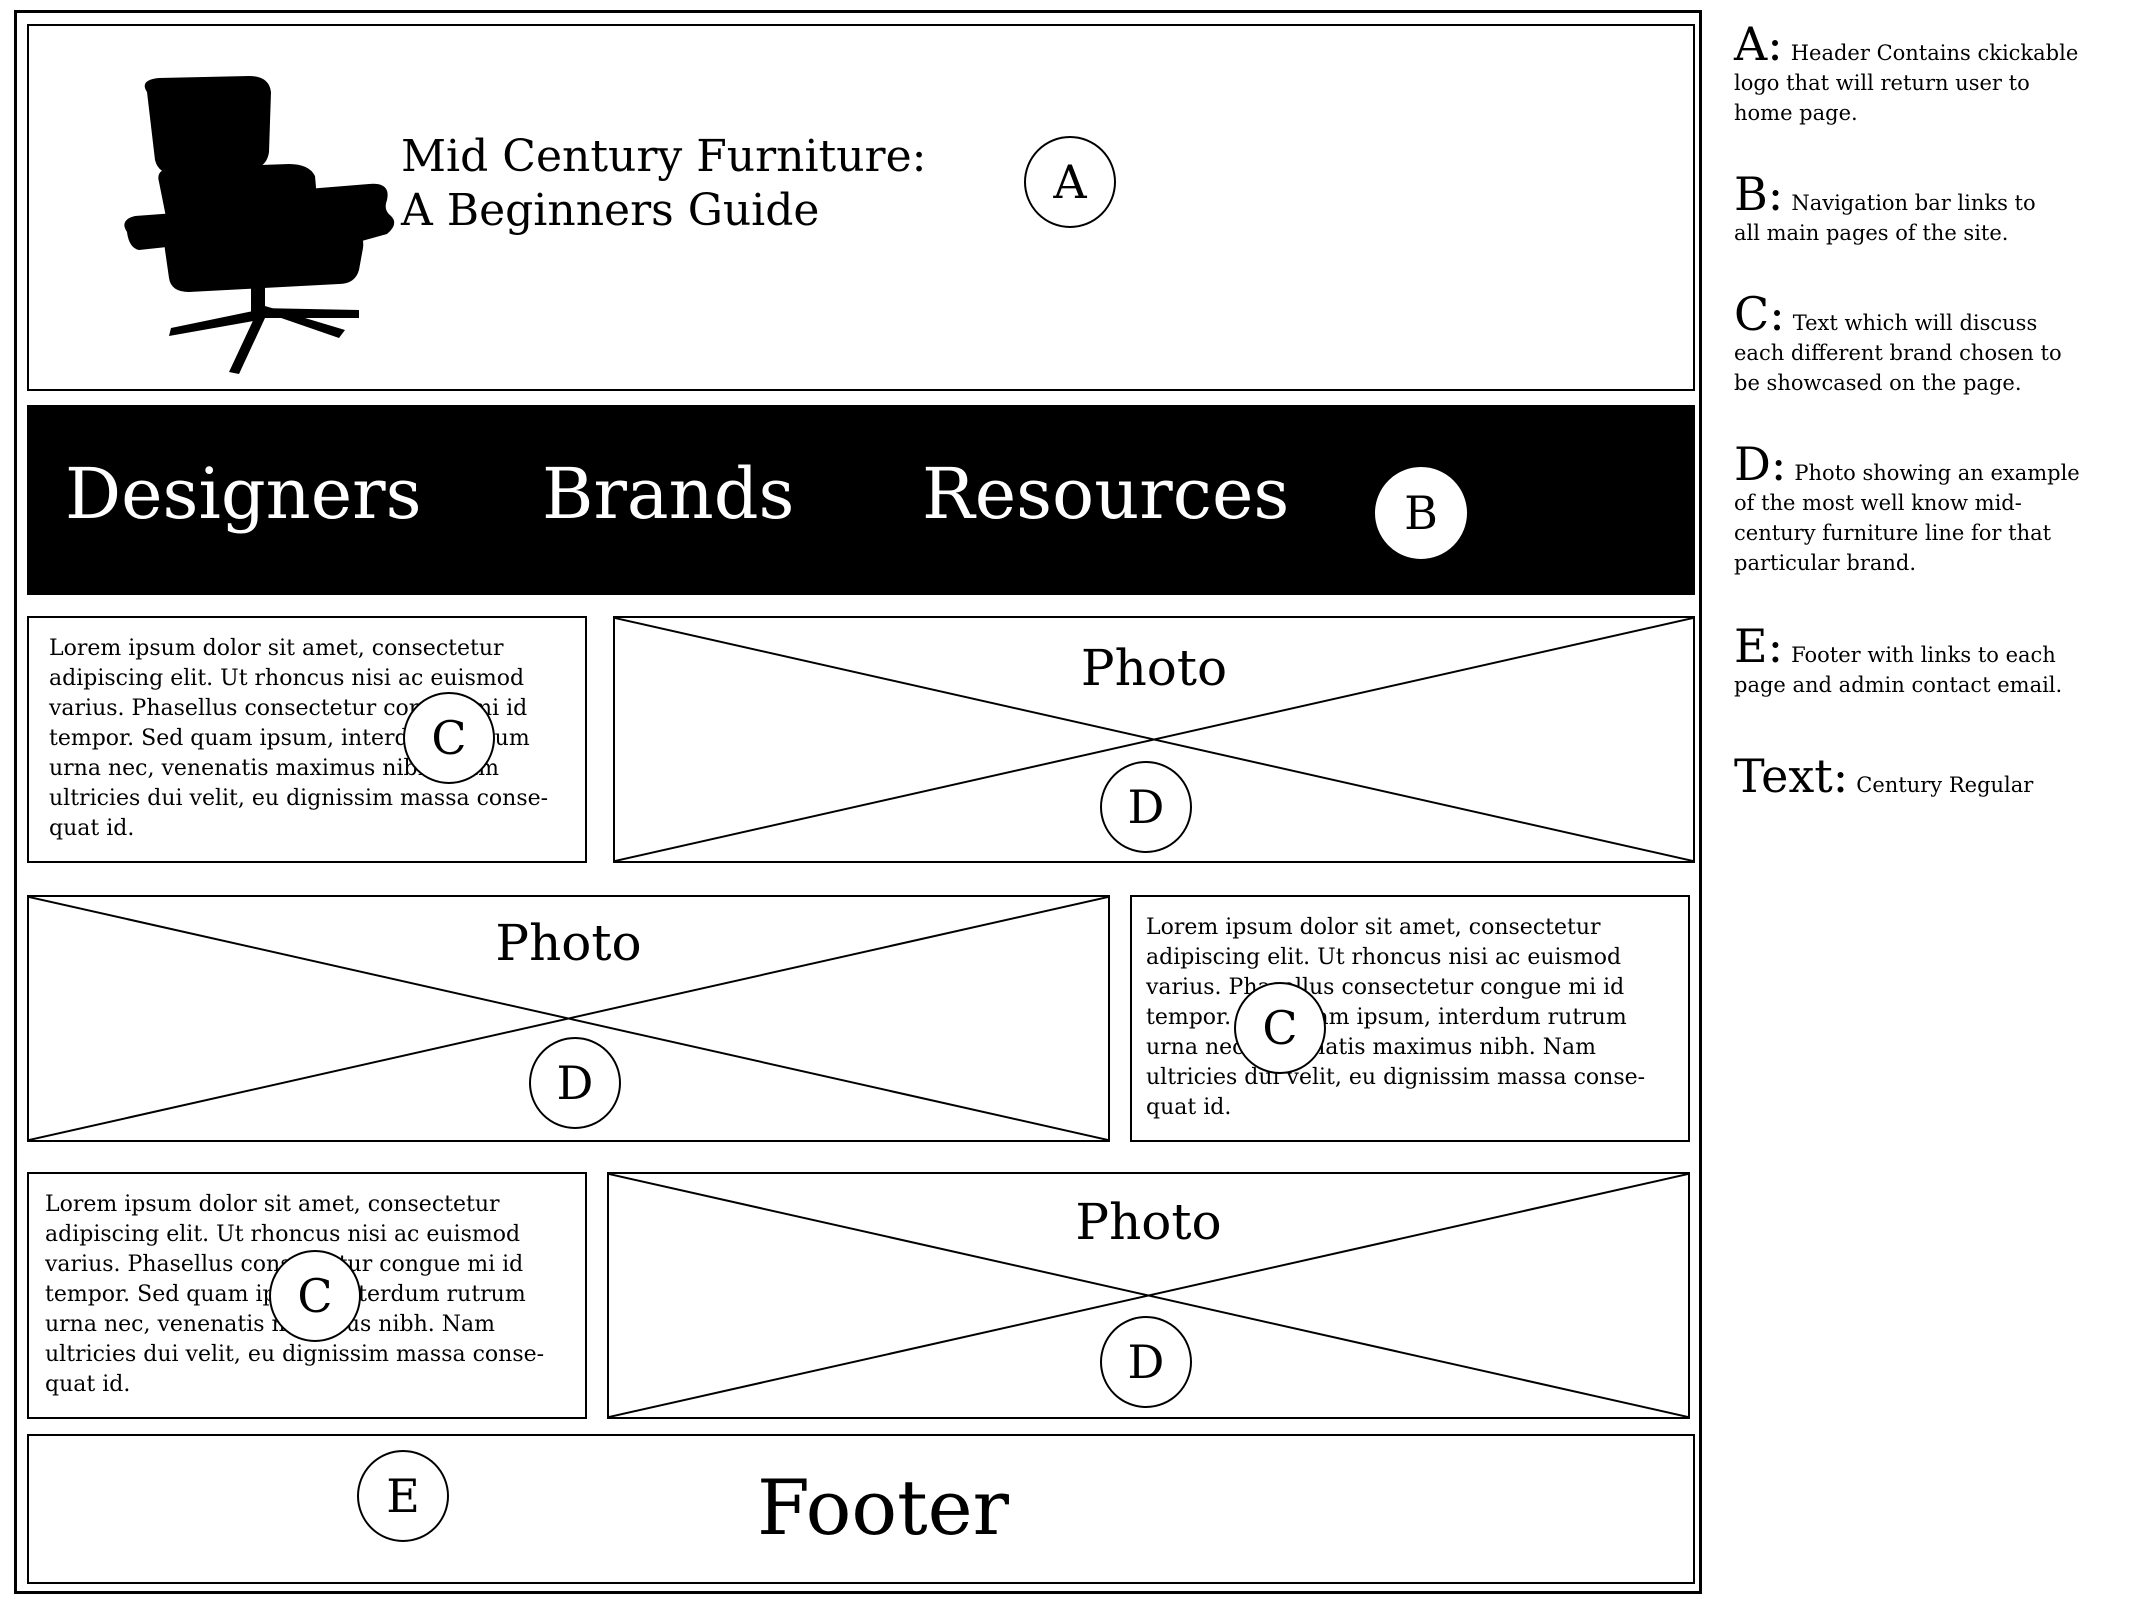 The image size is (2133, 1600). What do you see at coordinates (1878, 503) in the screenshot?
I see `legend-text: of the most well know mid-` at bounding box center [1878, 503].